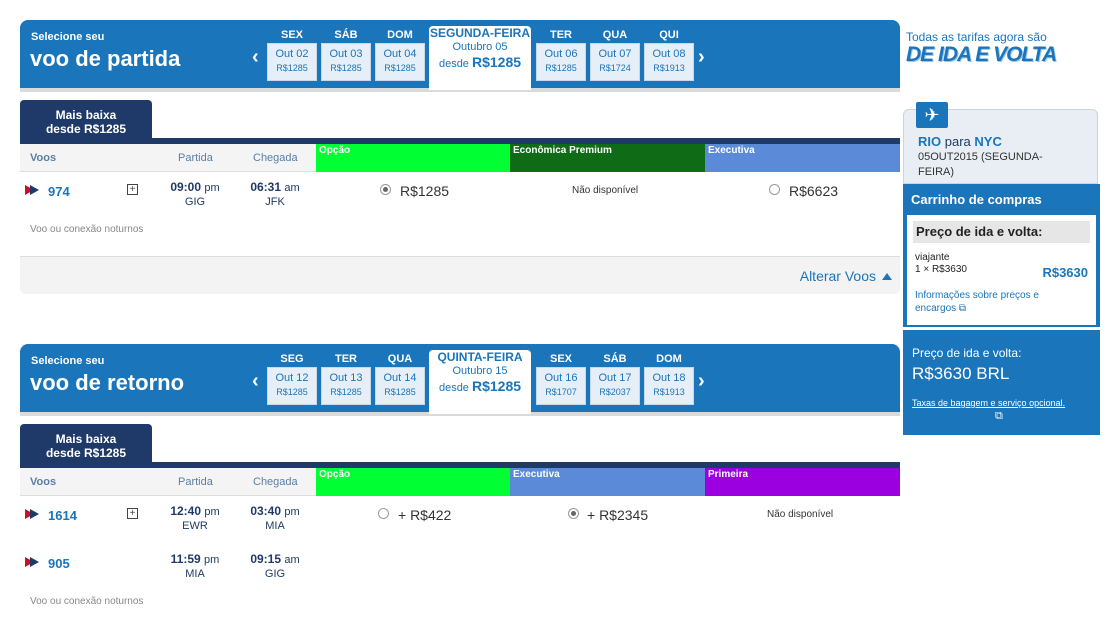 This screenshot has width=1113, height=630. I want to click on day-date: Out 07, so click(615, 54).